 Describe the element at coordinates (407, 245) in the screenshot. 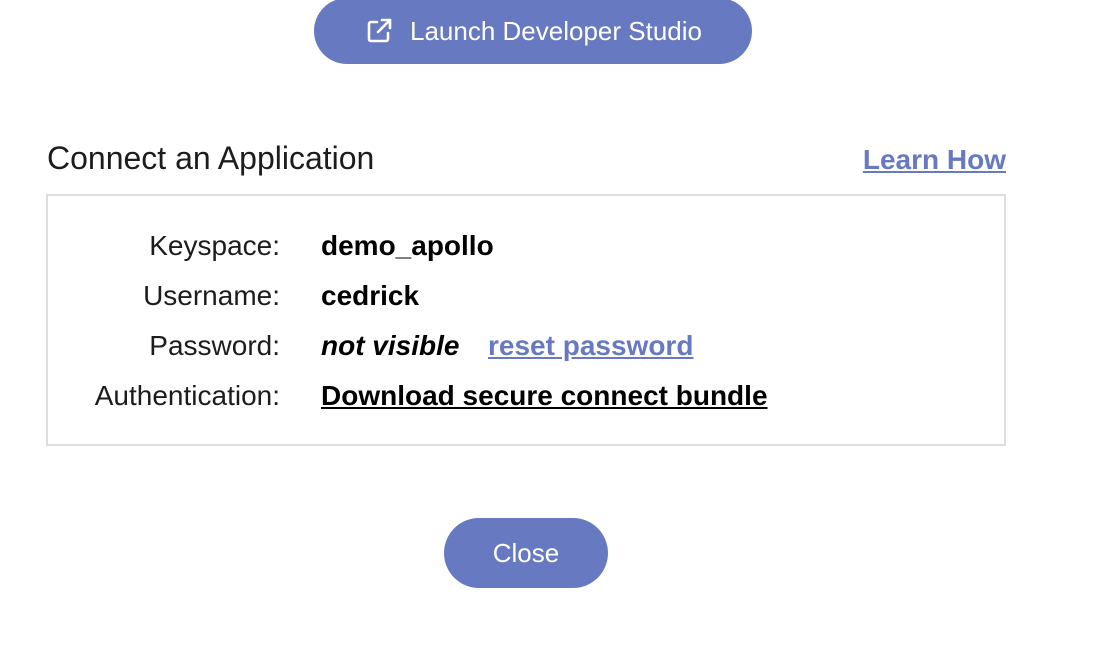

I see `keyspace-value: demo_apollo` at that location.